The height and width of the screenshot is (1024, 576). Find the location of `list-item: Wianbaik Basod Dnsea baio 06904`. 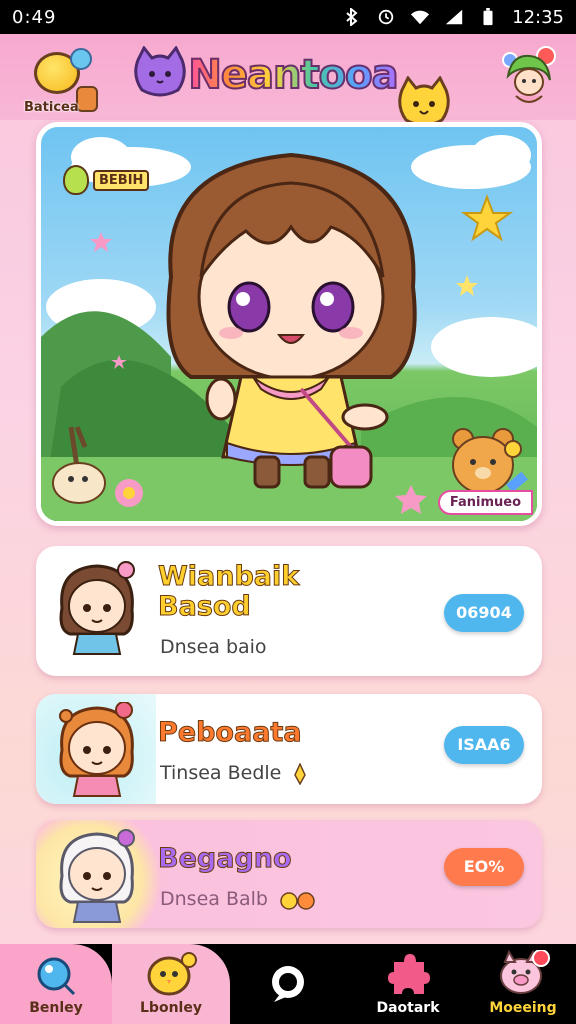

list-item: Wianbaik Basod Dnsea baio 06904 is located at coordinates (289, 611).